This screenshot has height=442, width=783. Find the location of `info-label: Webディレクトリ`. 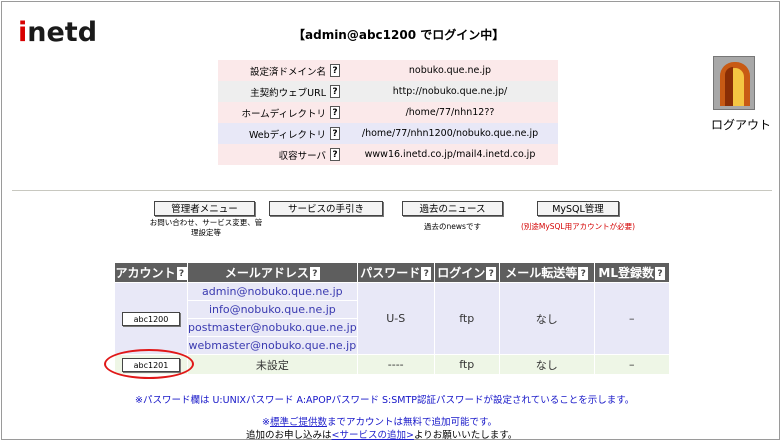

info-label: Webディレクトリ is located at coordinates (273, 133).